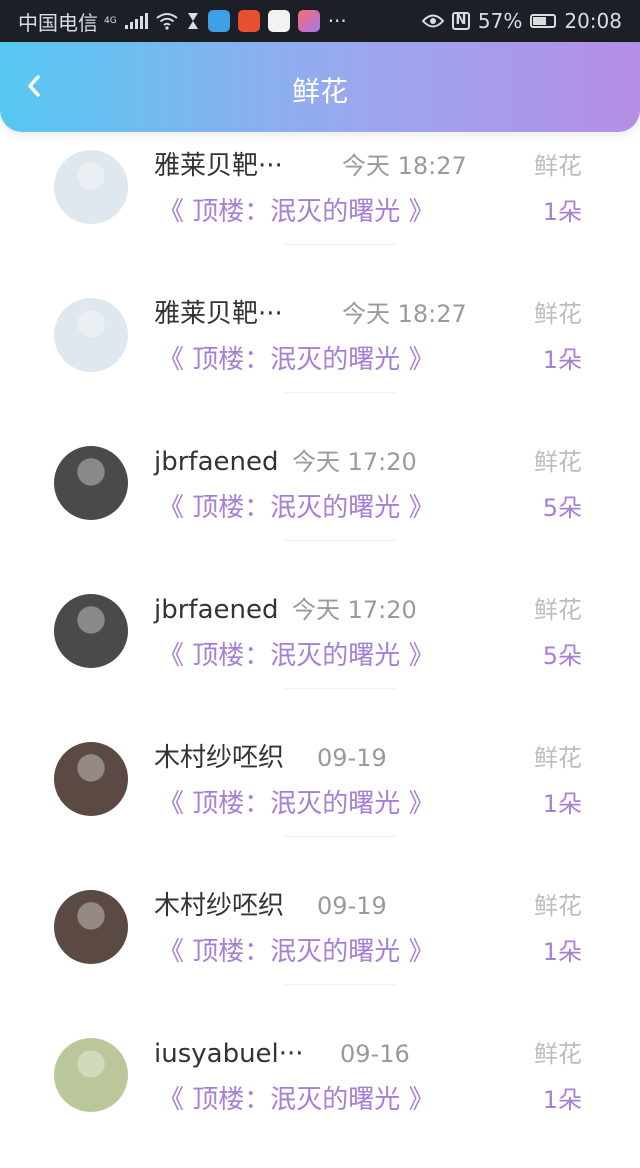 This screenshot has width=640, height=1168. I want to click on gift-time: 09-16, so click(375, 1054).